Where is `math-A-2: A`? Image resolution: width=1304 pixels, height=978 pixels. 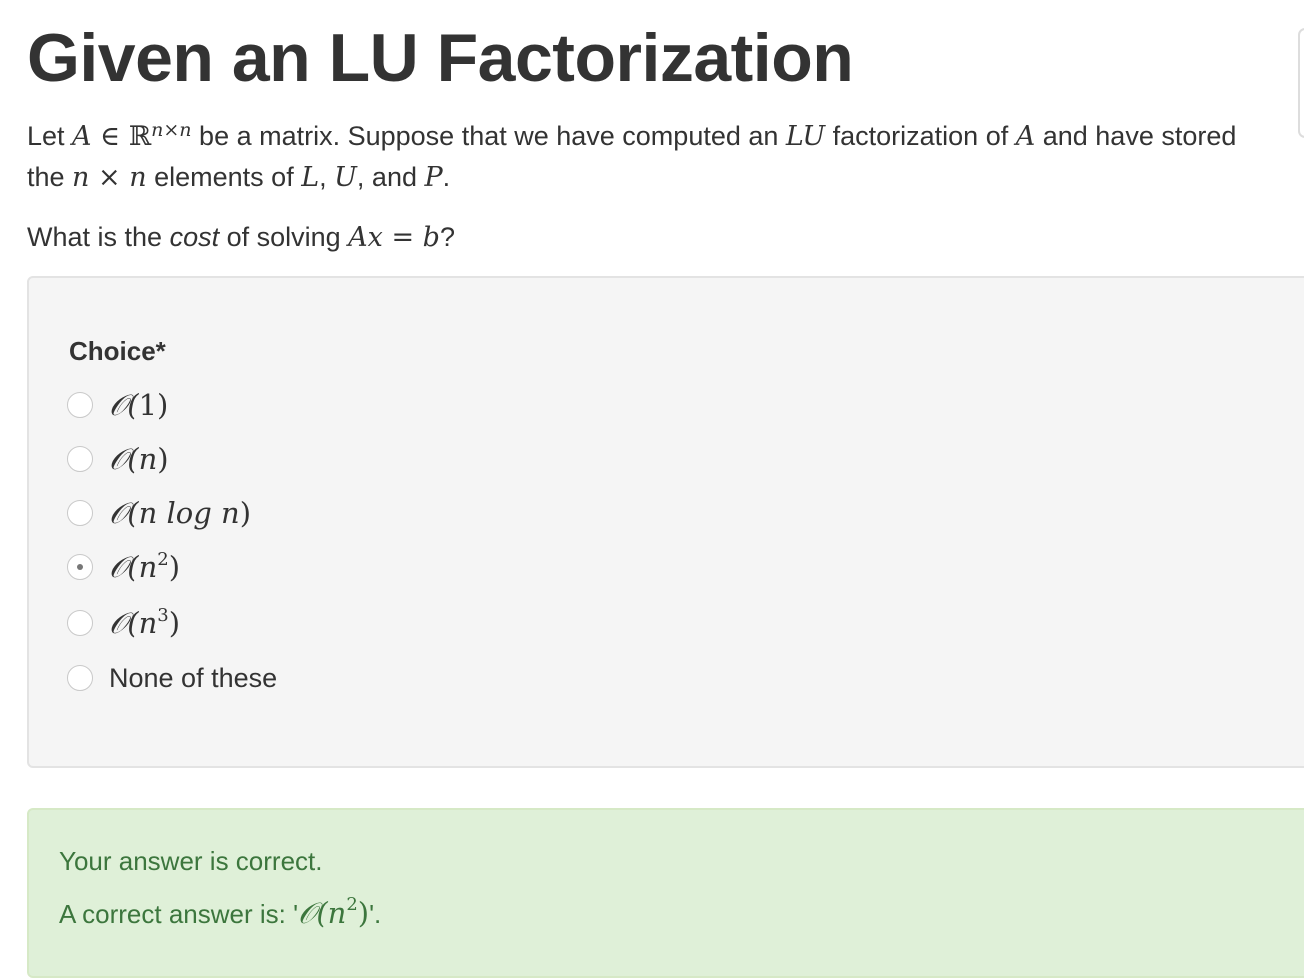 math-A-2: A is located at coordinates (1025, 136).